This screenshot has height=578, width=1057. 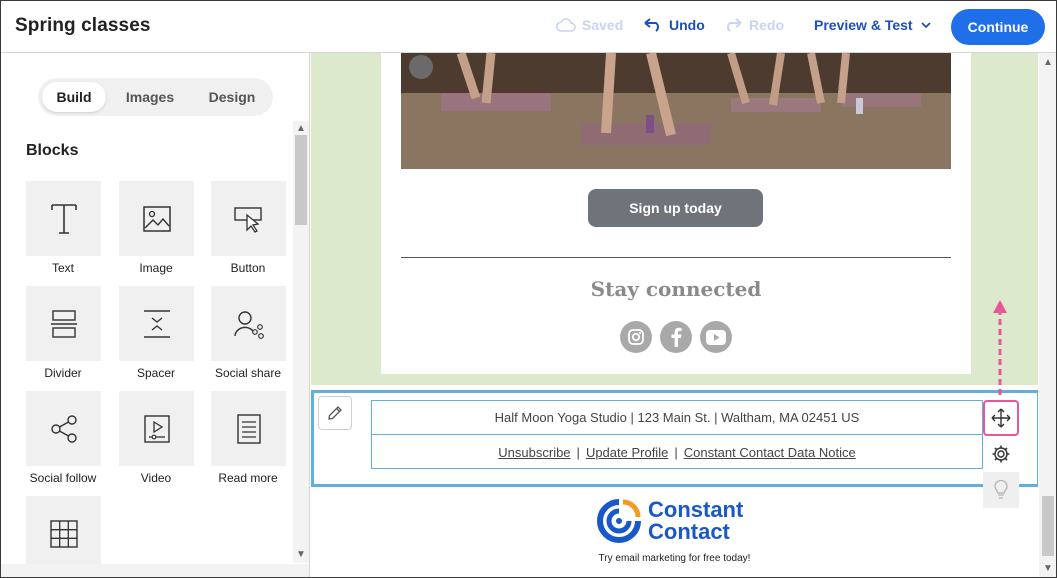 I want to click on update-profile-link: Update Profile, so click(x=627, y=452).